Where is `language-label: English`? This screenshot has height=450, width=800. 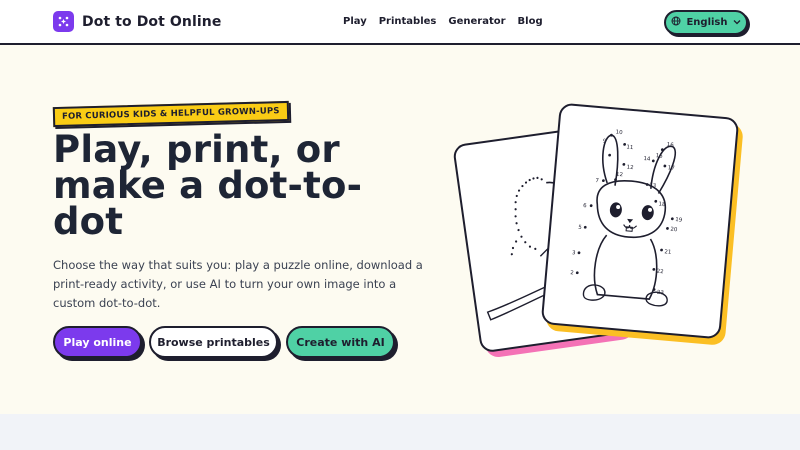 language-label: English is located at coordinates (707, 22).